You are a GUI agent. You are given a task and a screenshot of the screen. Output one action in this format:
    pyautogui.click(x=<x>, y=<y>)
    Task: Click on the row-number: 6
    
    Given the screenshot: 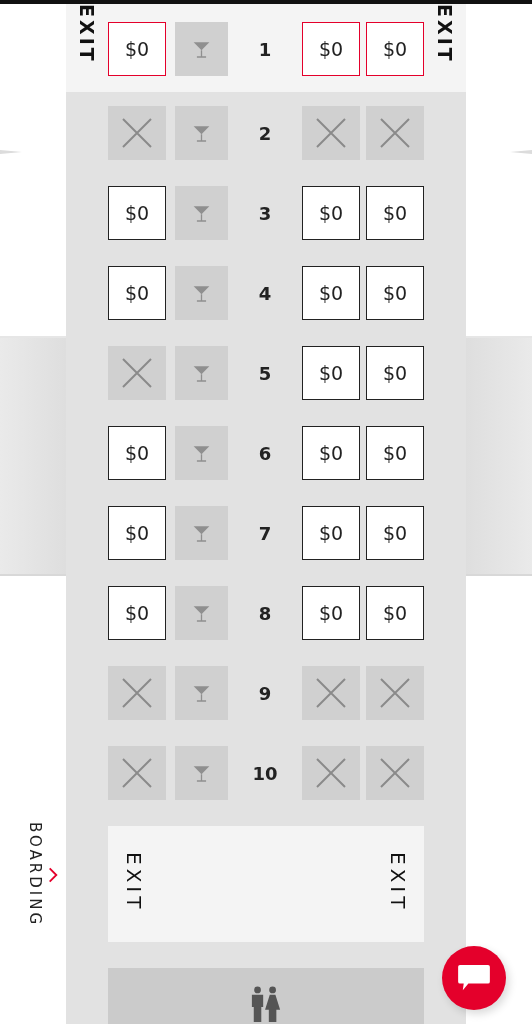 What is the action you would take?
    pyautogui.click(x=265, y=453)
    